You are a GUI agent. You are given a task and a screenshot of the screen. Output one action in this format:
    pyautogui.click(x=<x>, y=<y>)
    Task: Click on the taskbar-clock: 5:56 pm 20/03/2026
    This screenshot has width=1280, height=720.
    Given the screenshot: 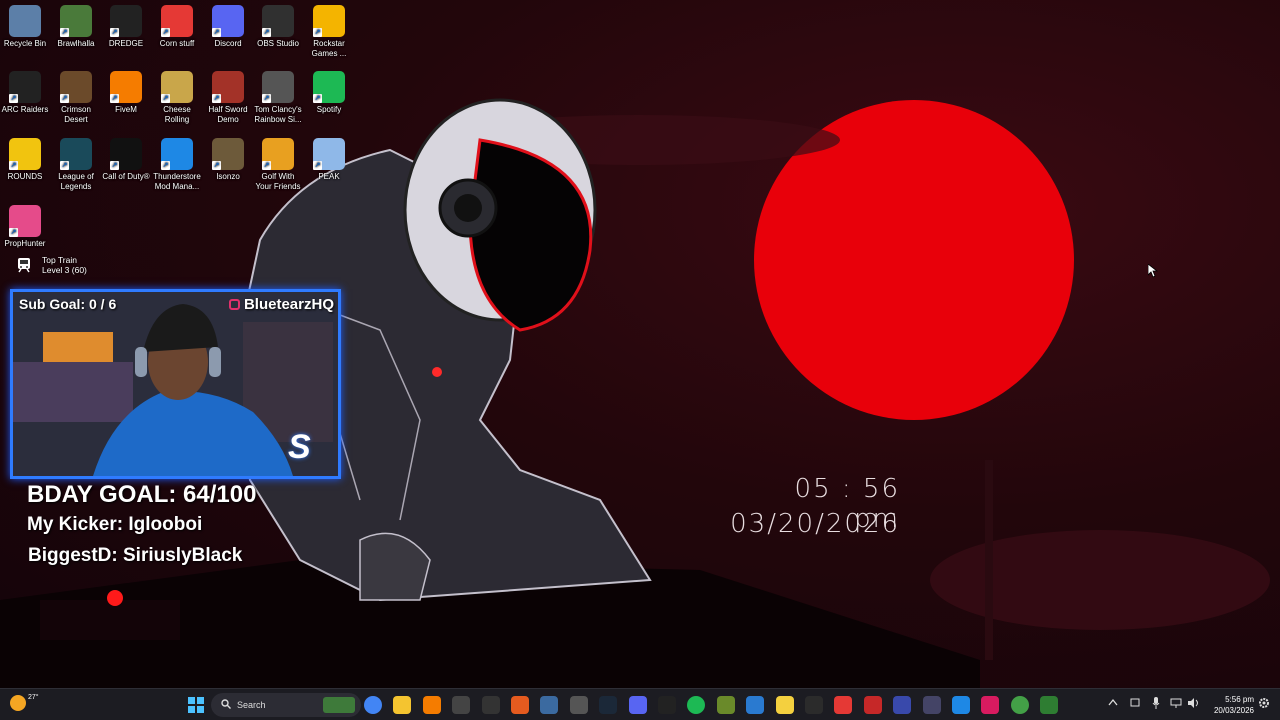 What is the action you would take?
    pyautogui.click(x=1230, y=705)
    